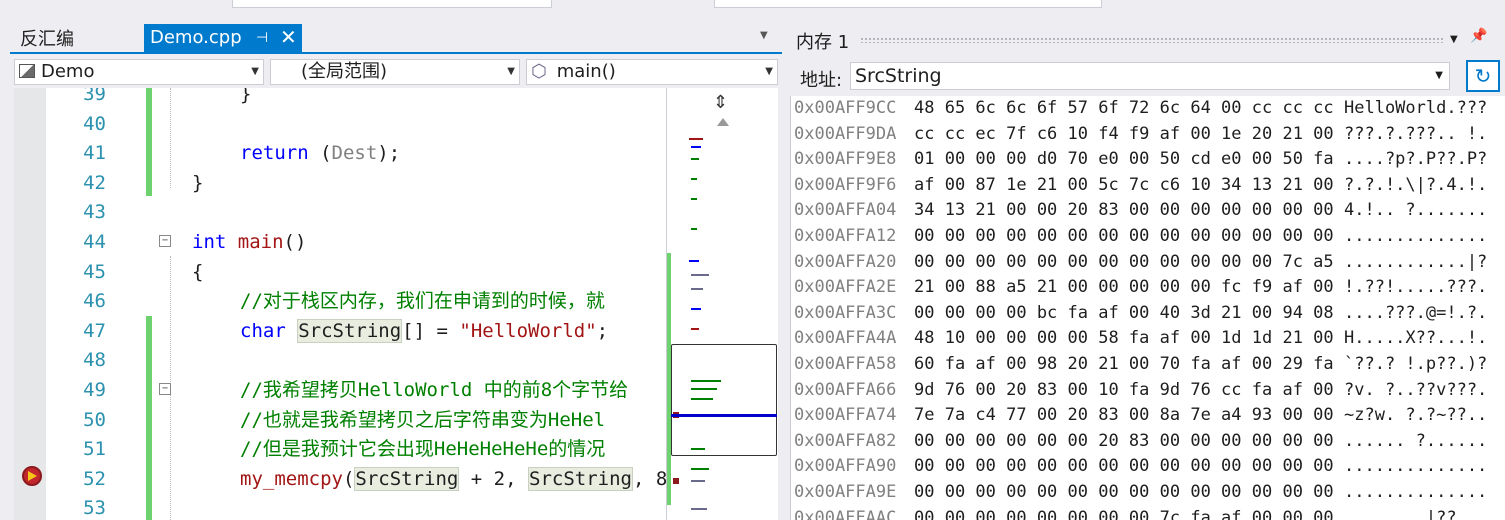 The height and width of the screenshot is (520, 1505). Describe the element at coordinates (1416, 415) in the screenshot. I see `memory-ascii: ~z?w. ?.?~??..` at that location.